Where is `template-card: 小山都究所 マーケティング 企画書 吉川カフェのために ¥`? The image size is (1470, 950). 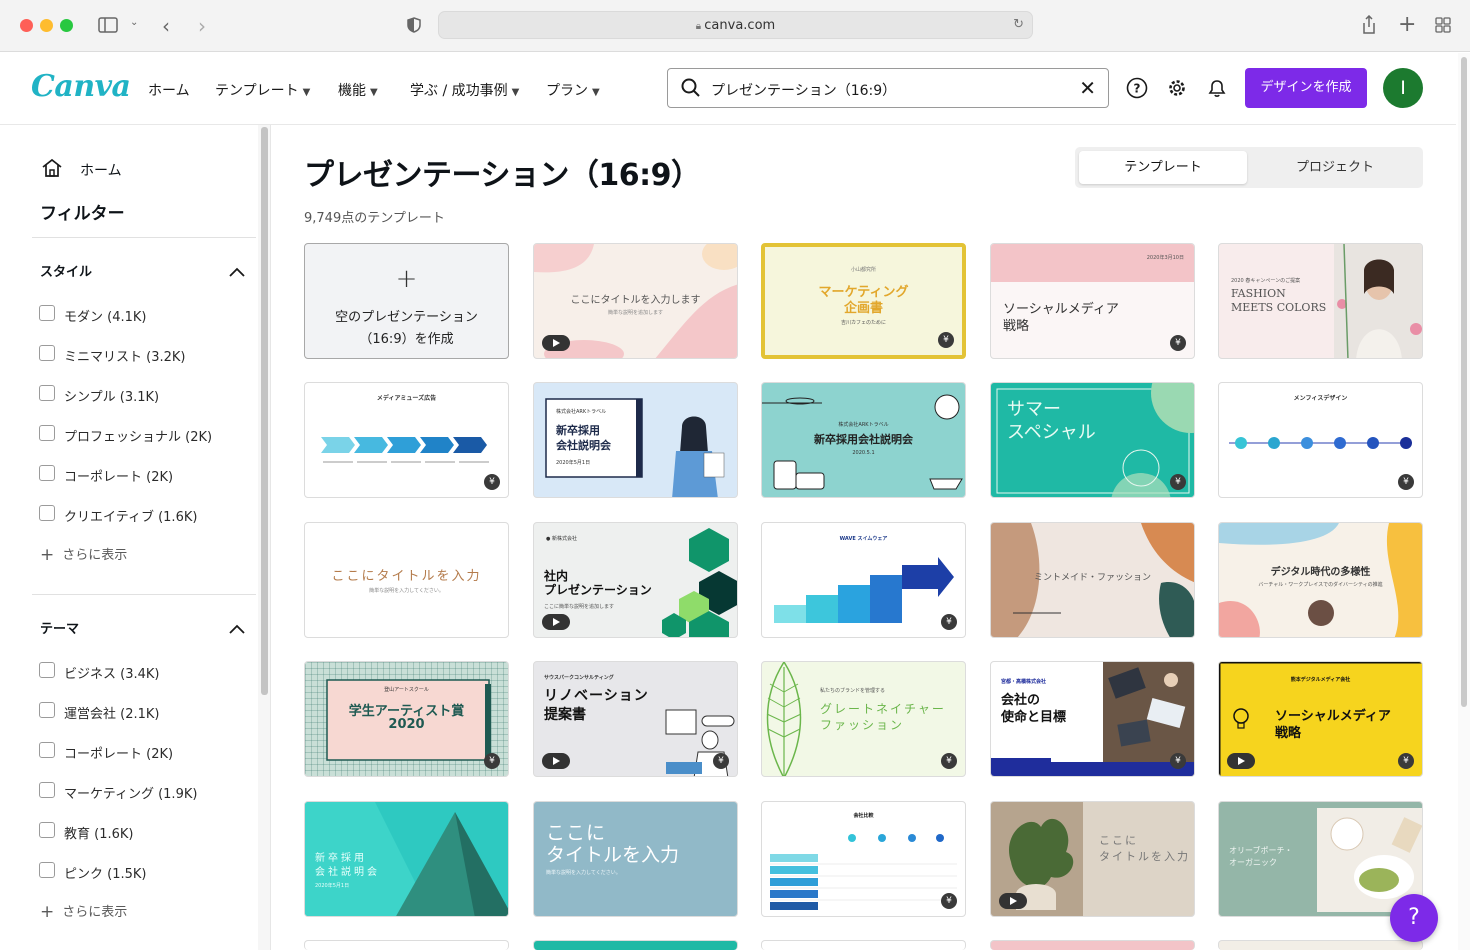
template-card: 小山都究所 マーケティング 企画書 吉川カフェのために ¥ is located at coordinates (863, 301).